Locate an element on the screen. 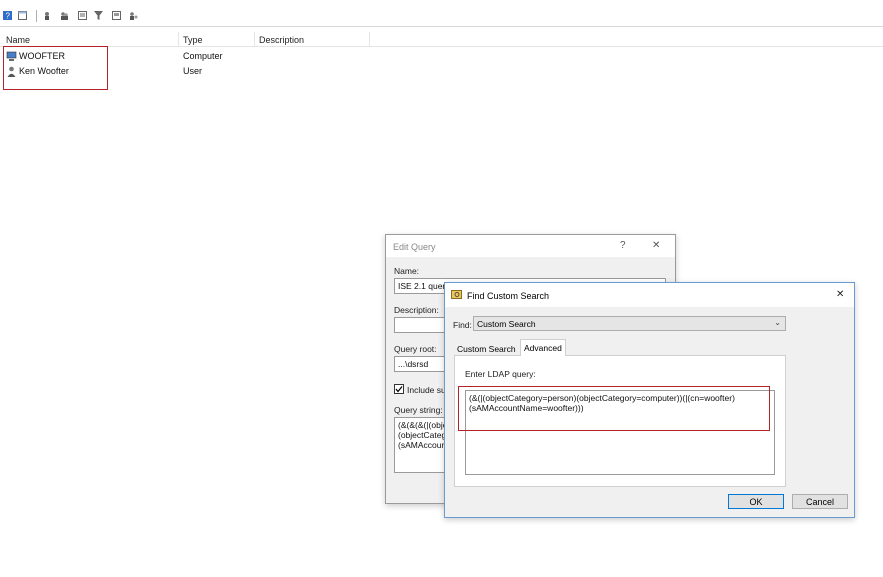  ok-button: OK is located at coordinates (756, 501).